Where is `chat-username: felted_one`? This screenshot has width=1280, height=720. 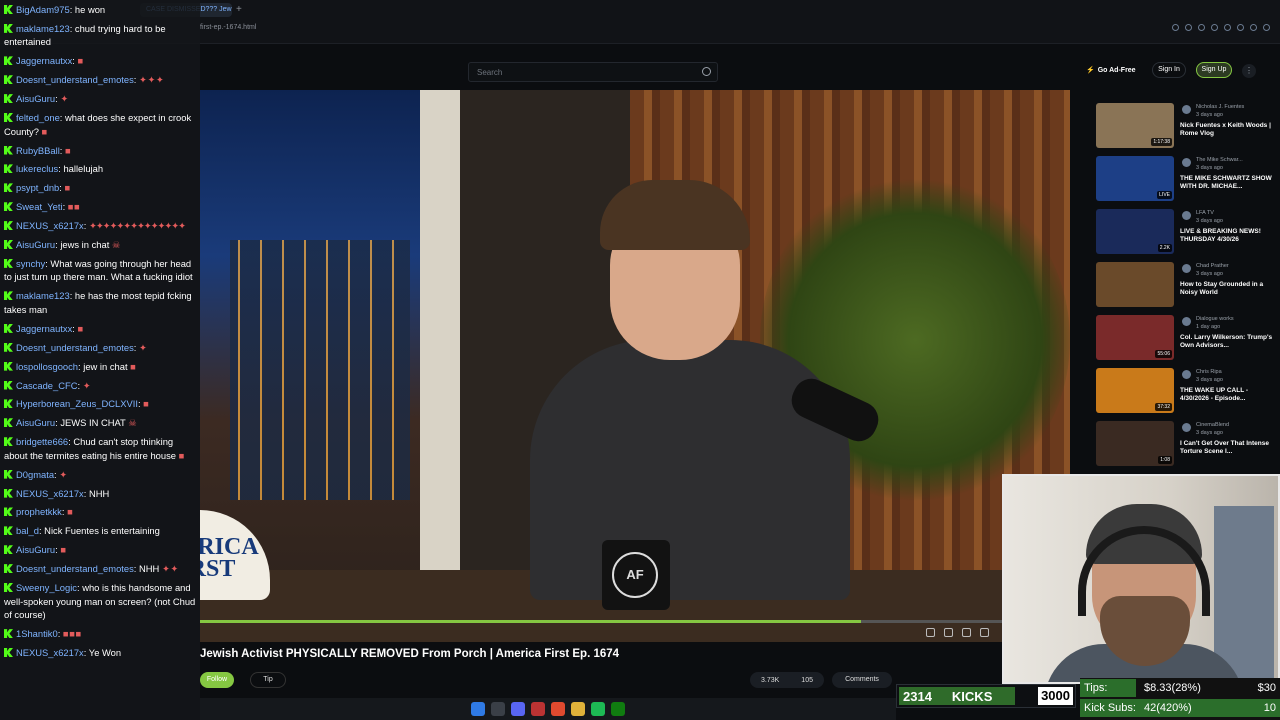 chat-username: felted_one is located at coordinates (38, 117).